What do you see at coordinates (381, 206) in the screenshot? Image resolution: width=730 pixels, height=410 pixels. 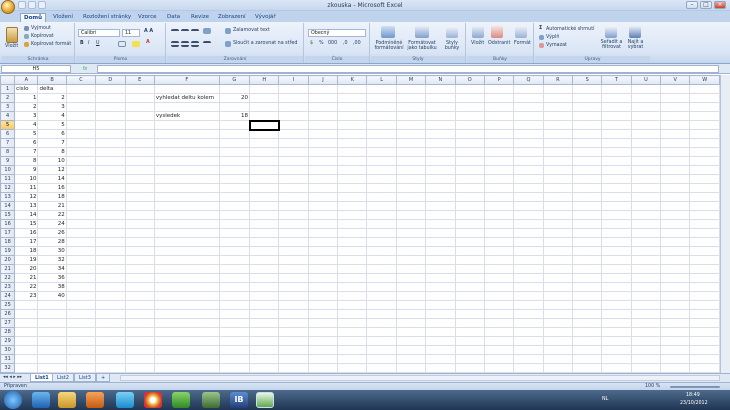 I see `cell-l14` at bounding box center [381, 206].